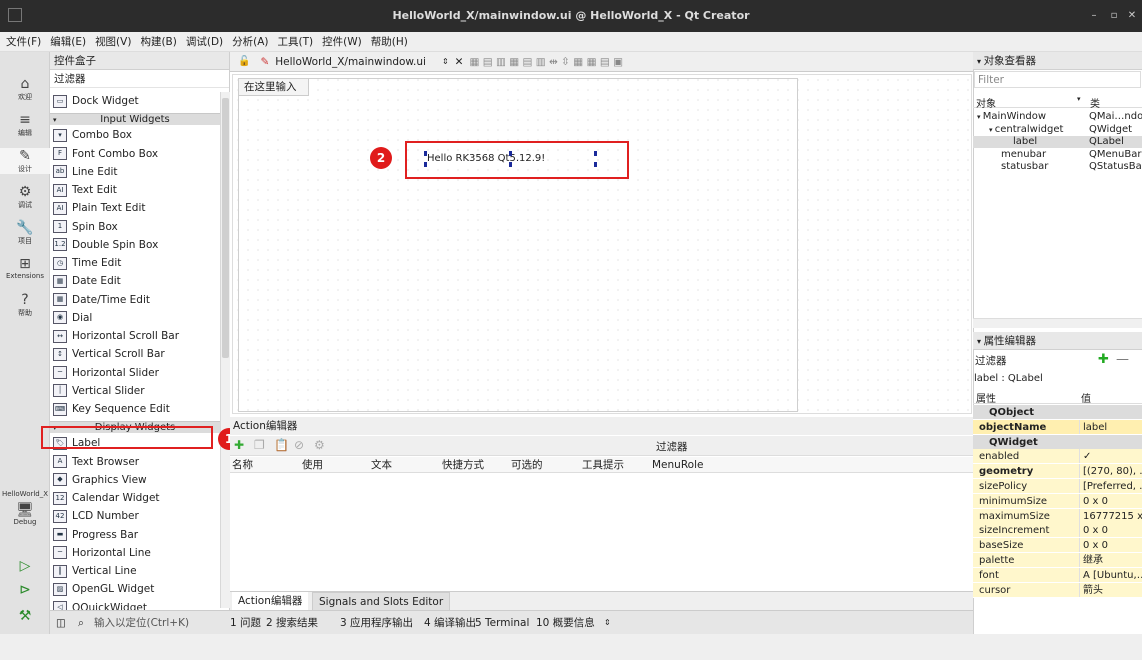  Describe the element at coordinates (1057, 590) in the screenshot. I see `property-row: cursor 箭头` at that location.